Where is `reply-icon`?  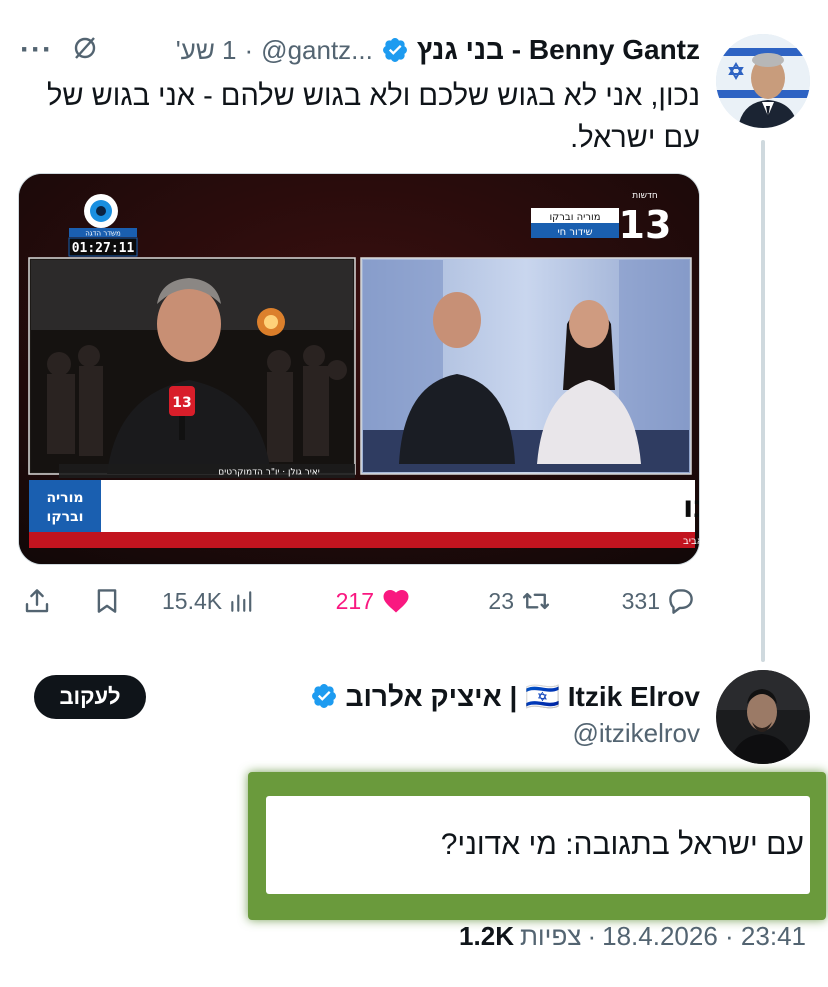
reply-icon is located at coordinates (681, 601).